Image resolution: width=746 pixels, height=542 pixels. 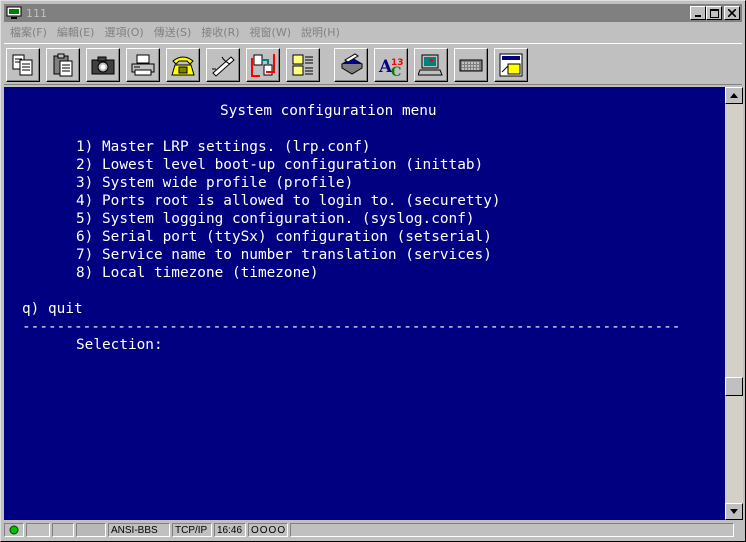 I want to click on status-bar: ANSI-BBS TCP/IP 16:46 OOOO, so click(x=373, y=530).